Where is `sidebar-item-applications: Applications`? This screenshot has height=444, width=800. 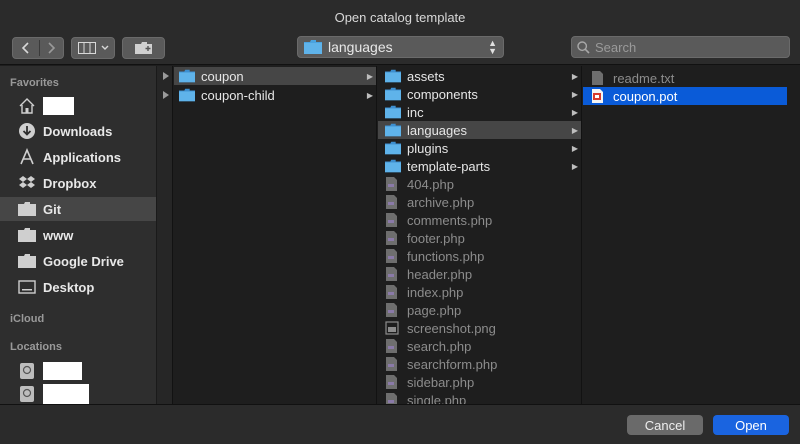
sidebar-item-applications: Applications is located at coordinates (78, 157).